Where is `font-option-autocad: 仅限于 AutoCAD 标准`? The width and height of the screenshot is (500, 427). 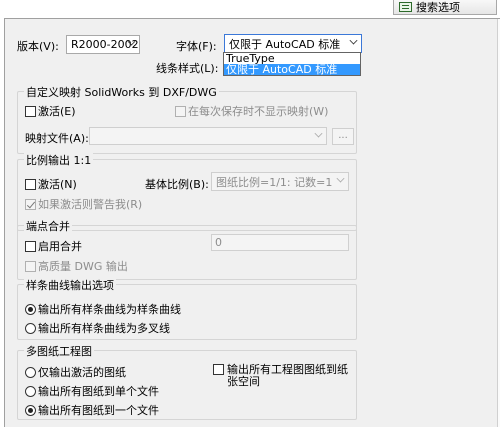
font-option-autocad: 仅限于 AutoCAD 标准 is located at coordinates (292, 69).